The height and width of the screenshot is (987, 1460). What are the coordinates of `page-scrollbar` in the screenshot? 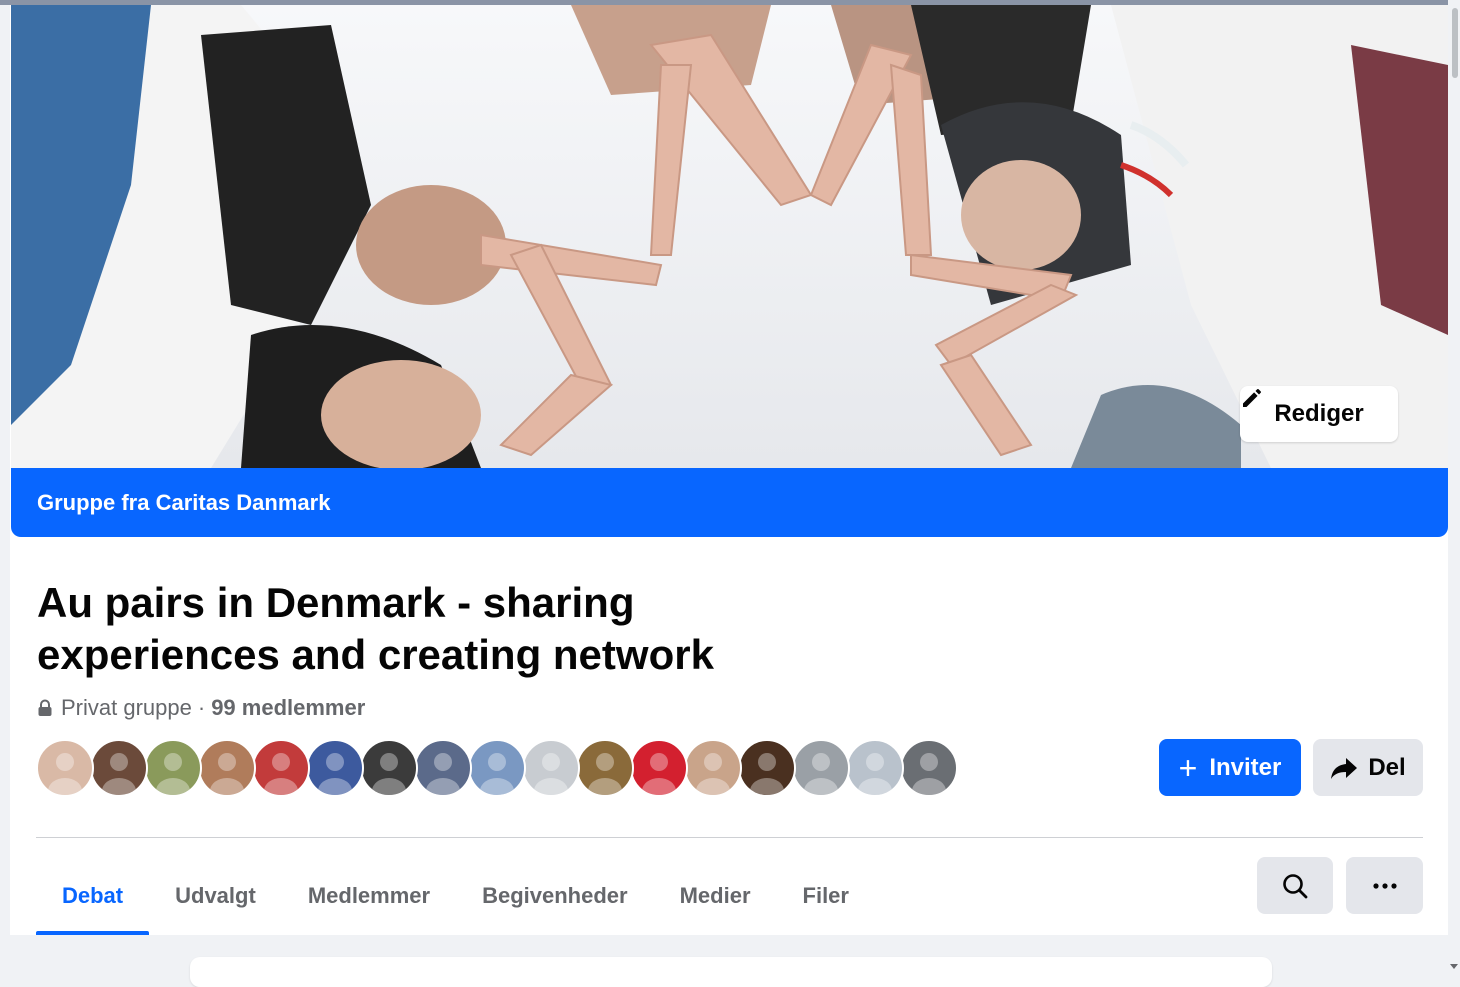 It's located at (1454, 486).